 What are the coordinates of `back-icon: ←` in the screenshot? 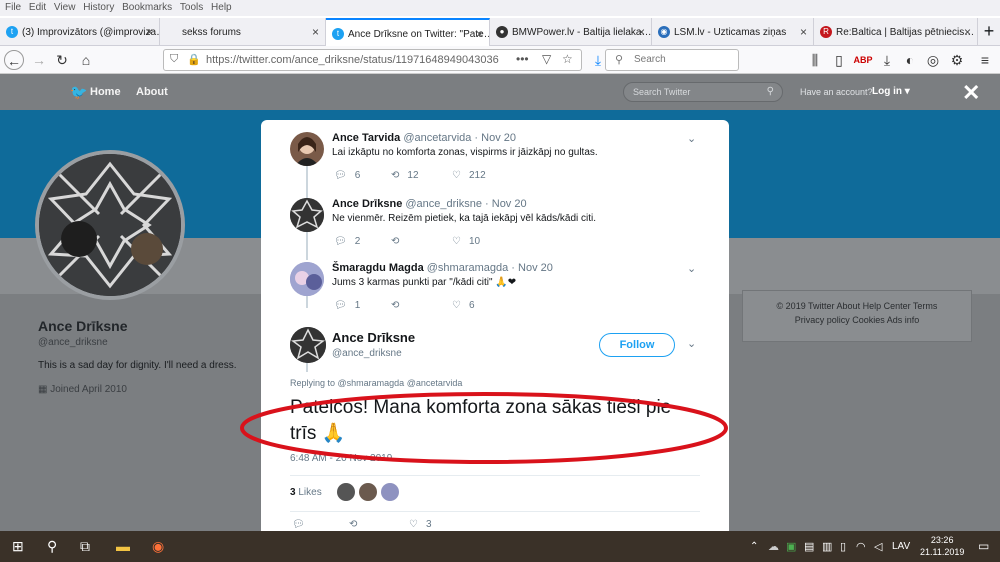 It's located at (14, 60).